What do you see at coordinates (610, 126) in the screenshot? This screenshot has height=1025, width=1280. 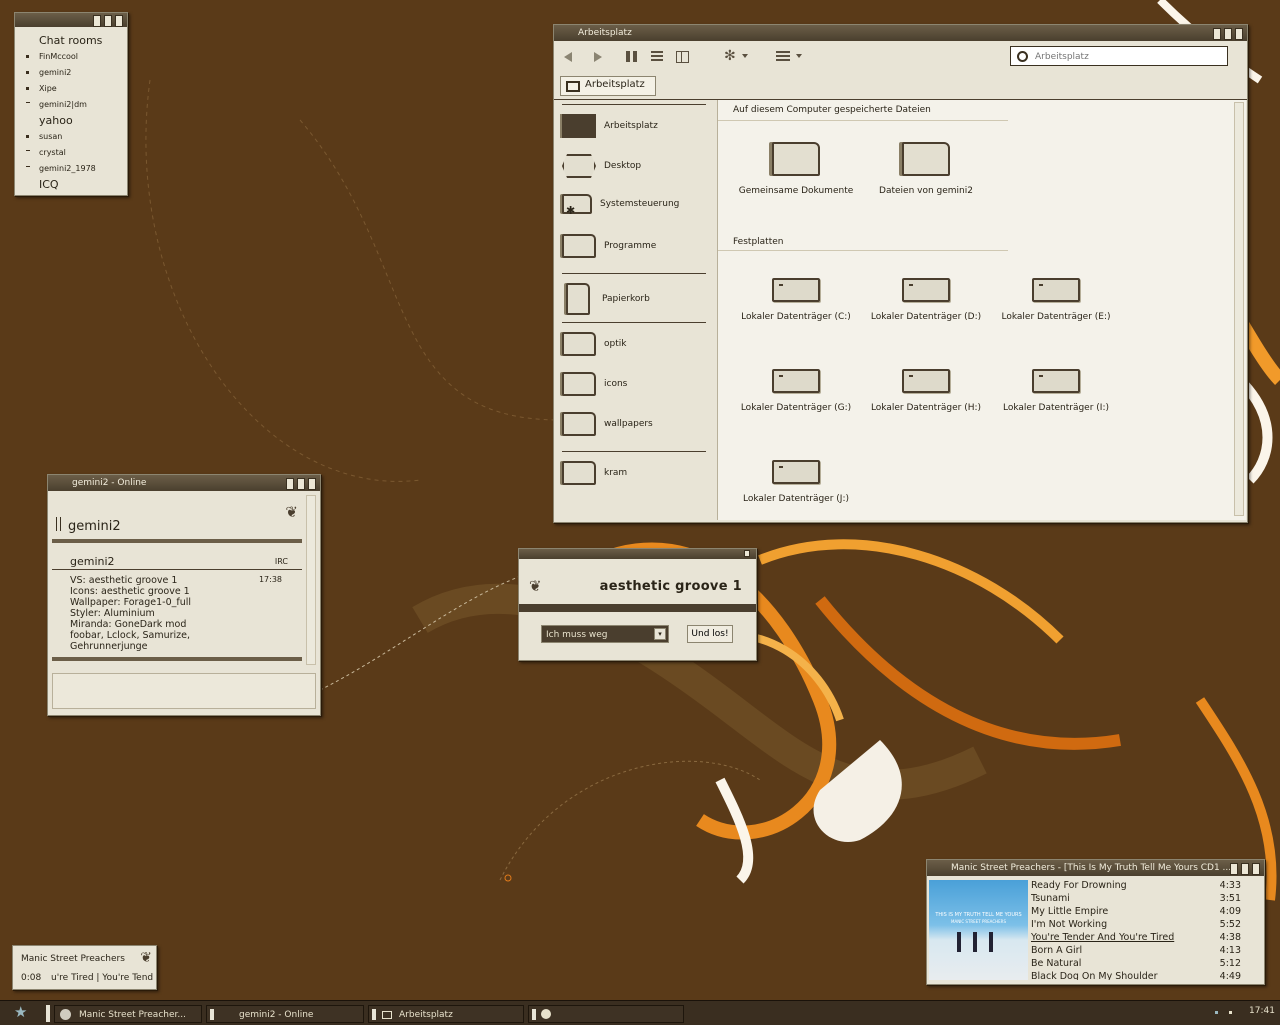 I see `sidebar-item: Arbeitsplatz` at bounding box center [610, 126].